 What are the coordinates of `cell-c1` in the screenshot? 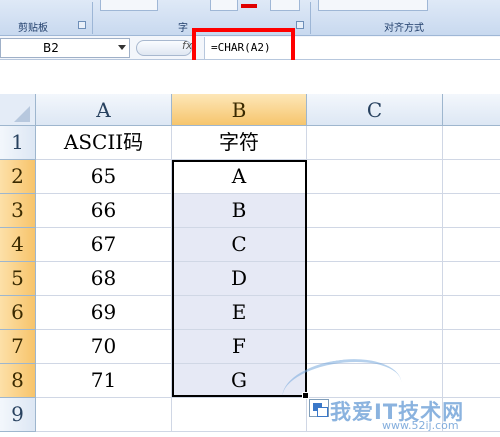 It's located at (375, 143).